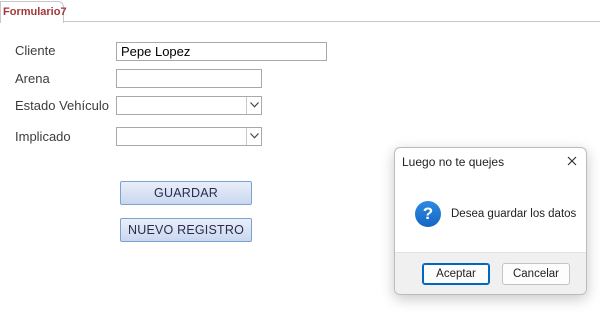 The image size is (600, 329). Describe the element at coordinates (428, 214) in the screenshot. I see `question-icon: ?` at that location.